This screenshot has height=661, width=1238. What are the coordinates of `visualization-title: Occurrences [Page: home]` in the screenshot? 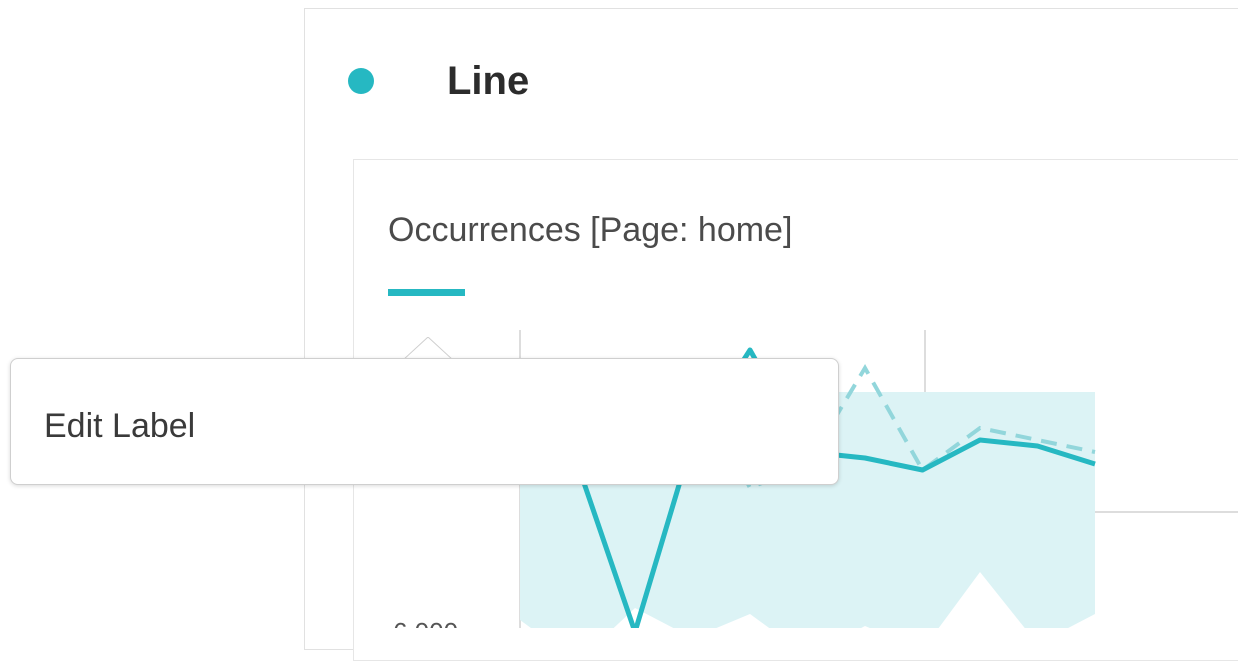 It's located at (590, 230).